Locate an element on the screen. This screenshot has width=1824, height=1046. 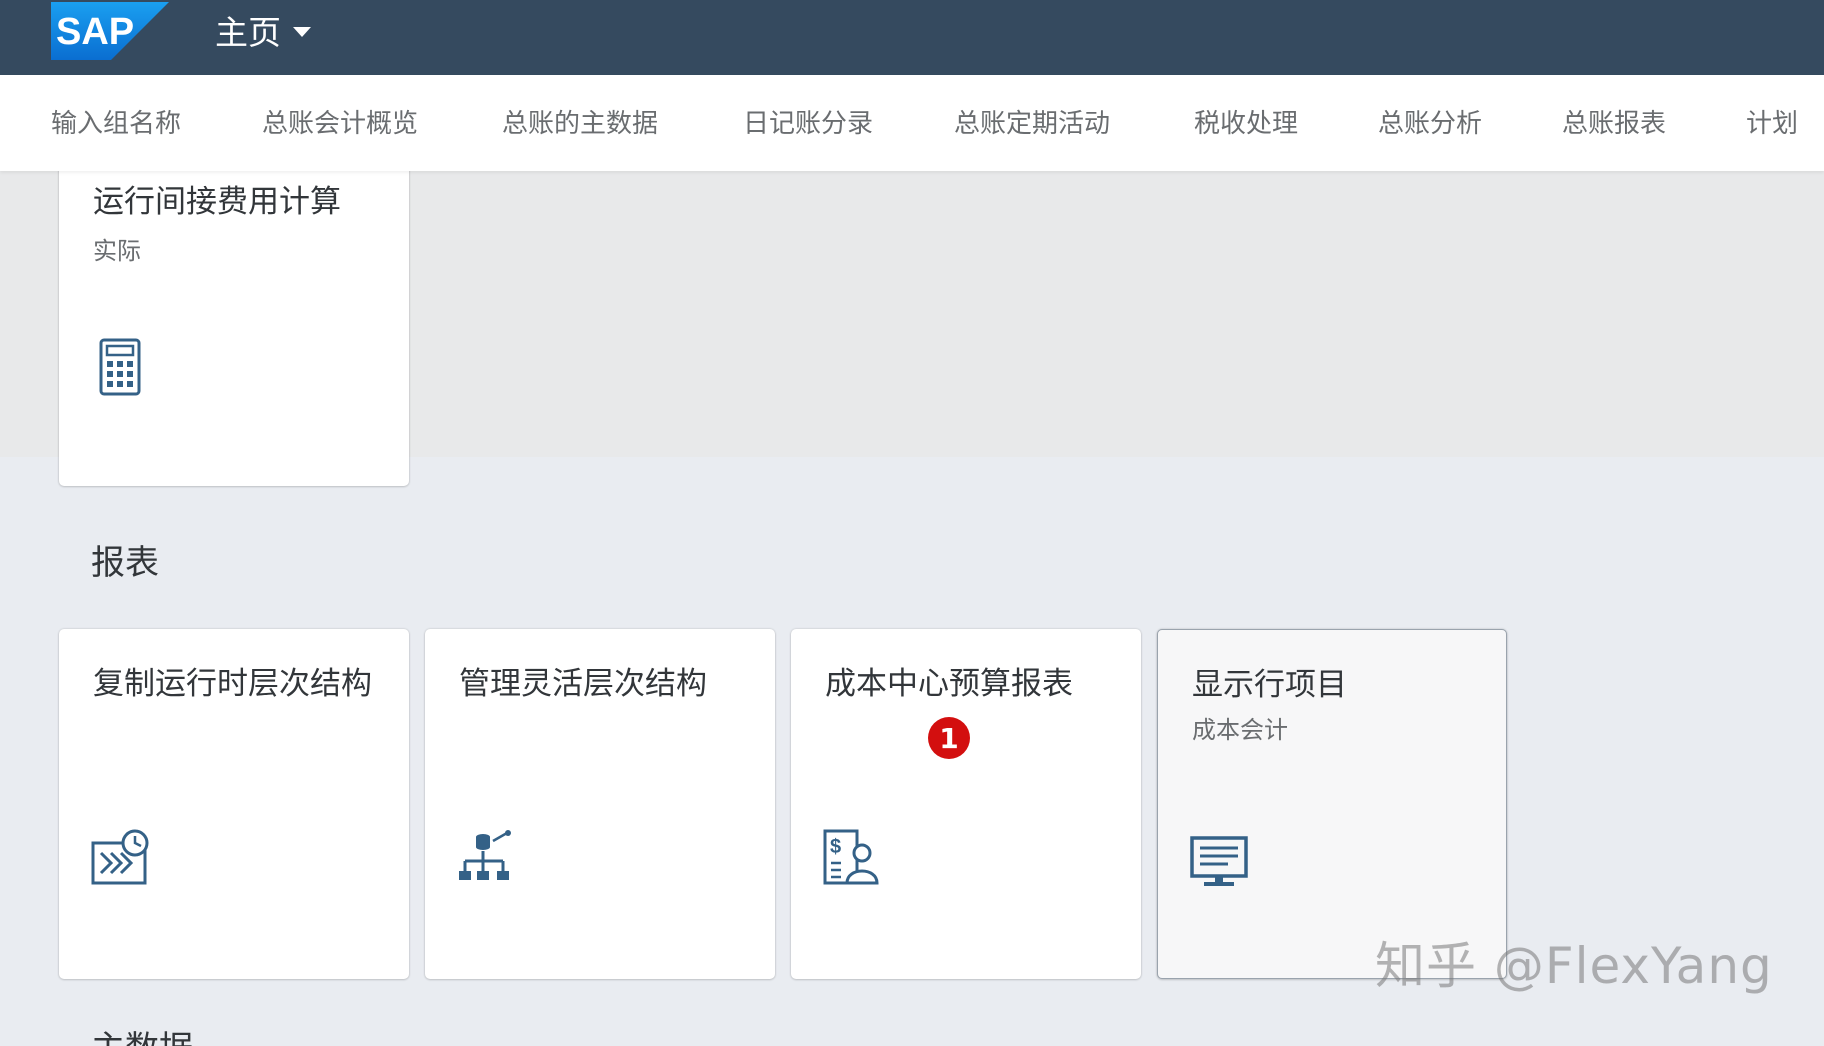
anchor-item-gl-overview: 总账会计概览 is located at coordinates (340, 121).